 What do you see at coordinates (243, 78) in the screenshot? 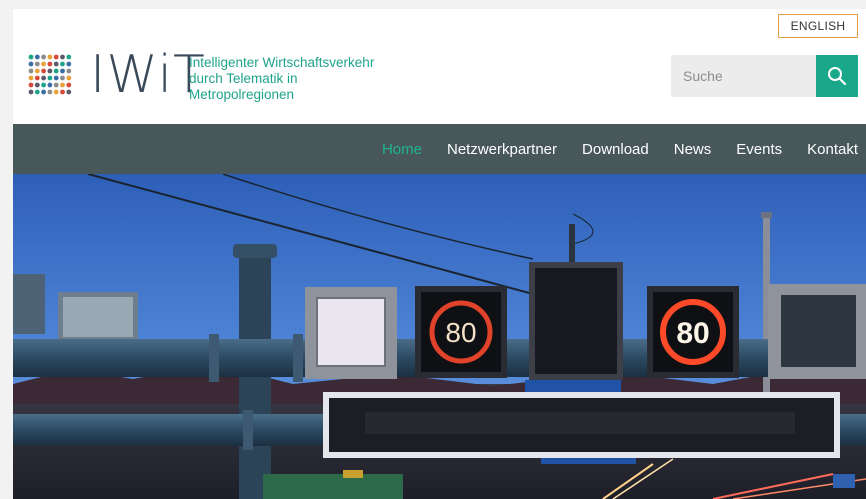
I see `tagline-line-2: durch Telematik in` at bounding box center [243, 78].